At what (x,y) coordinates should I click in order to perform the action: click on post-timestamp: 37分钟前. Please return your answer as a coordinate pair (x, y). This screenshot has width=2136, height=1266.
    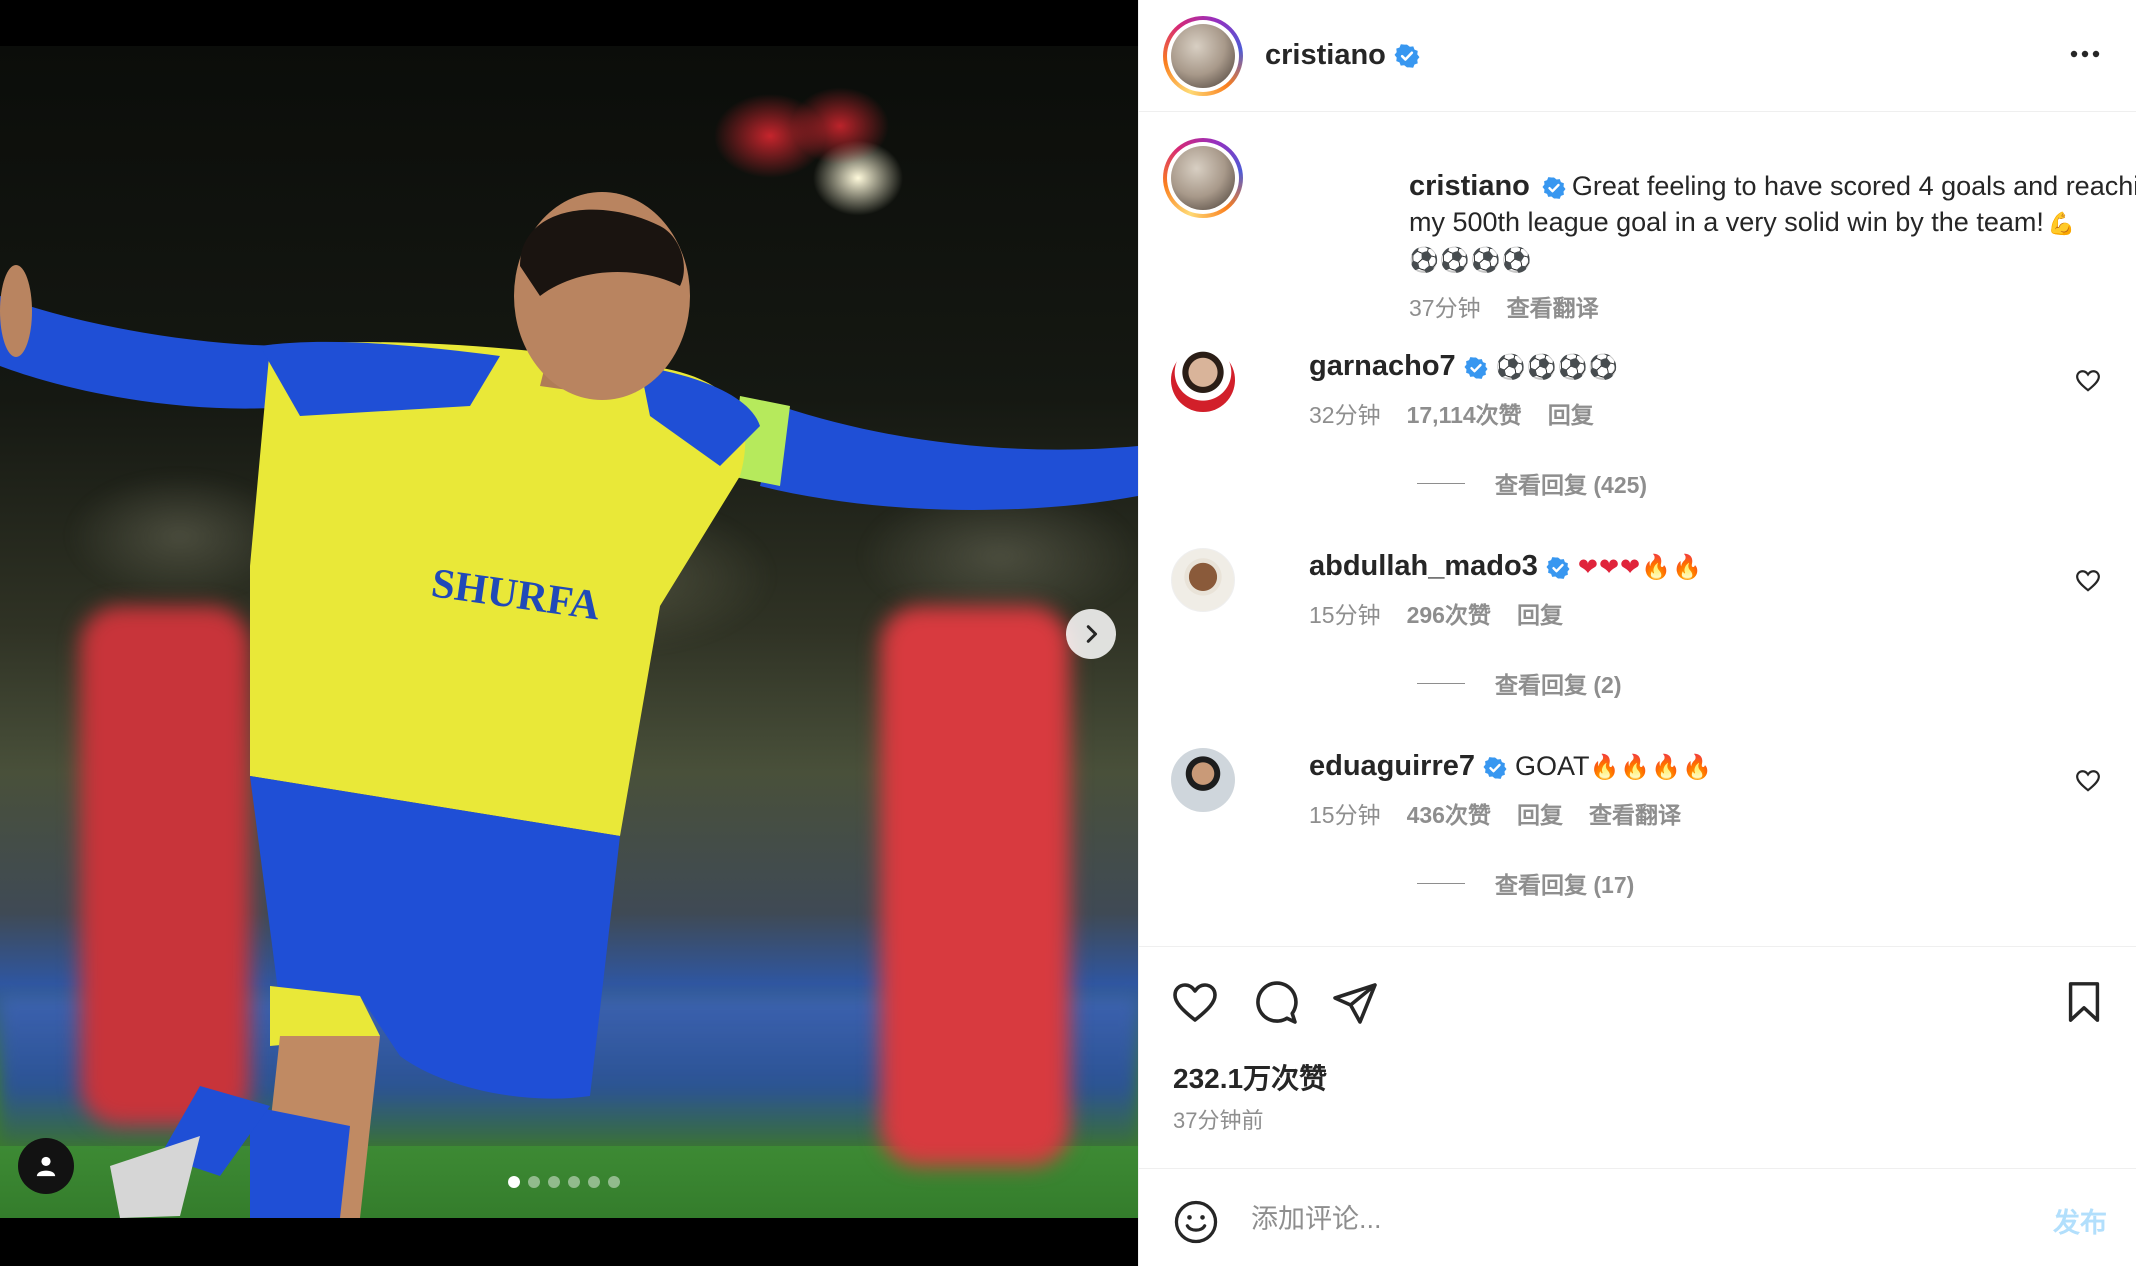
    Looking at the image, I should click on (1218, 1120).